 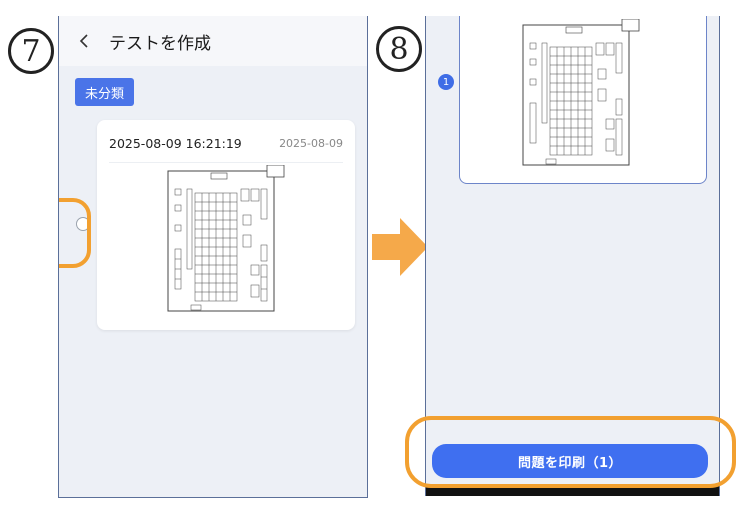 What do you see at coordinates (446, 82) in the screenshot?
I see `selected-count-badge: 1` at bounding box center [446, 82].